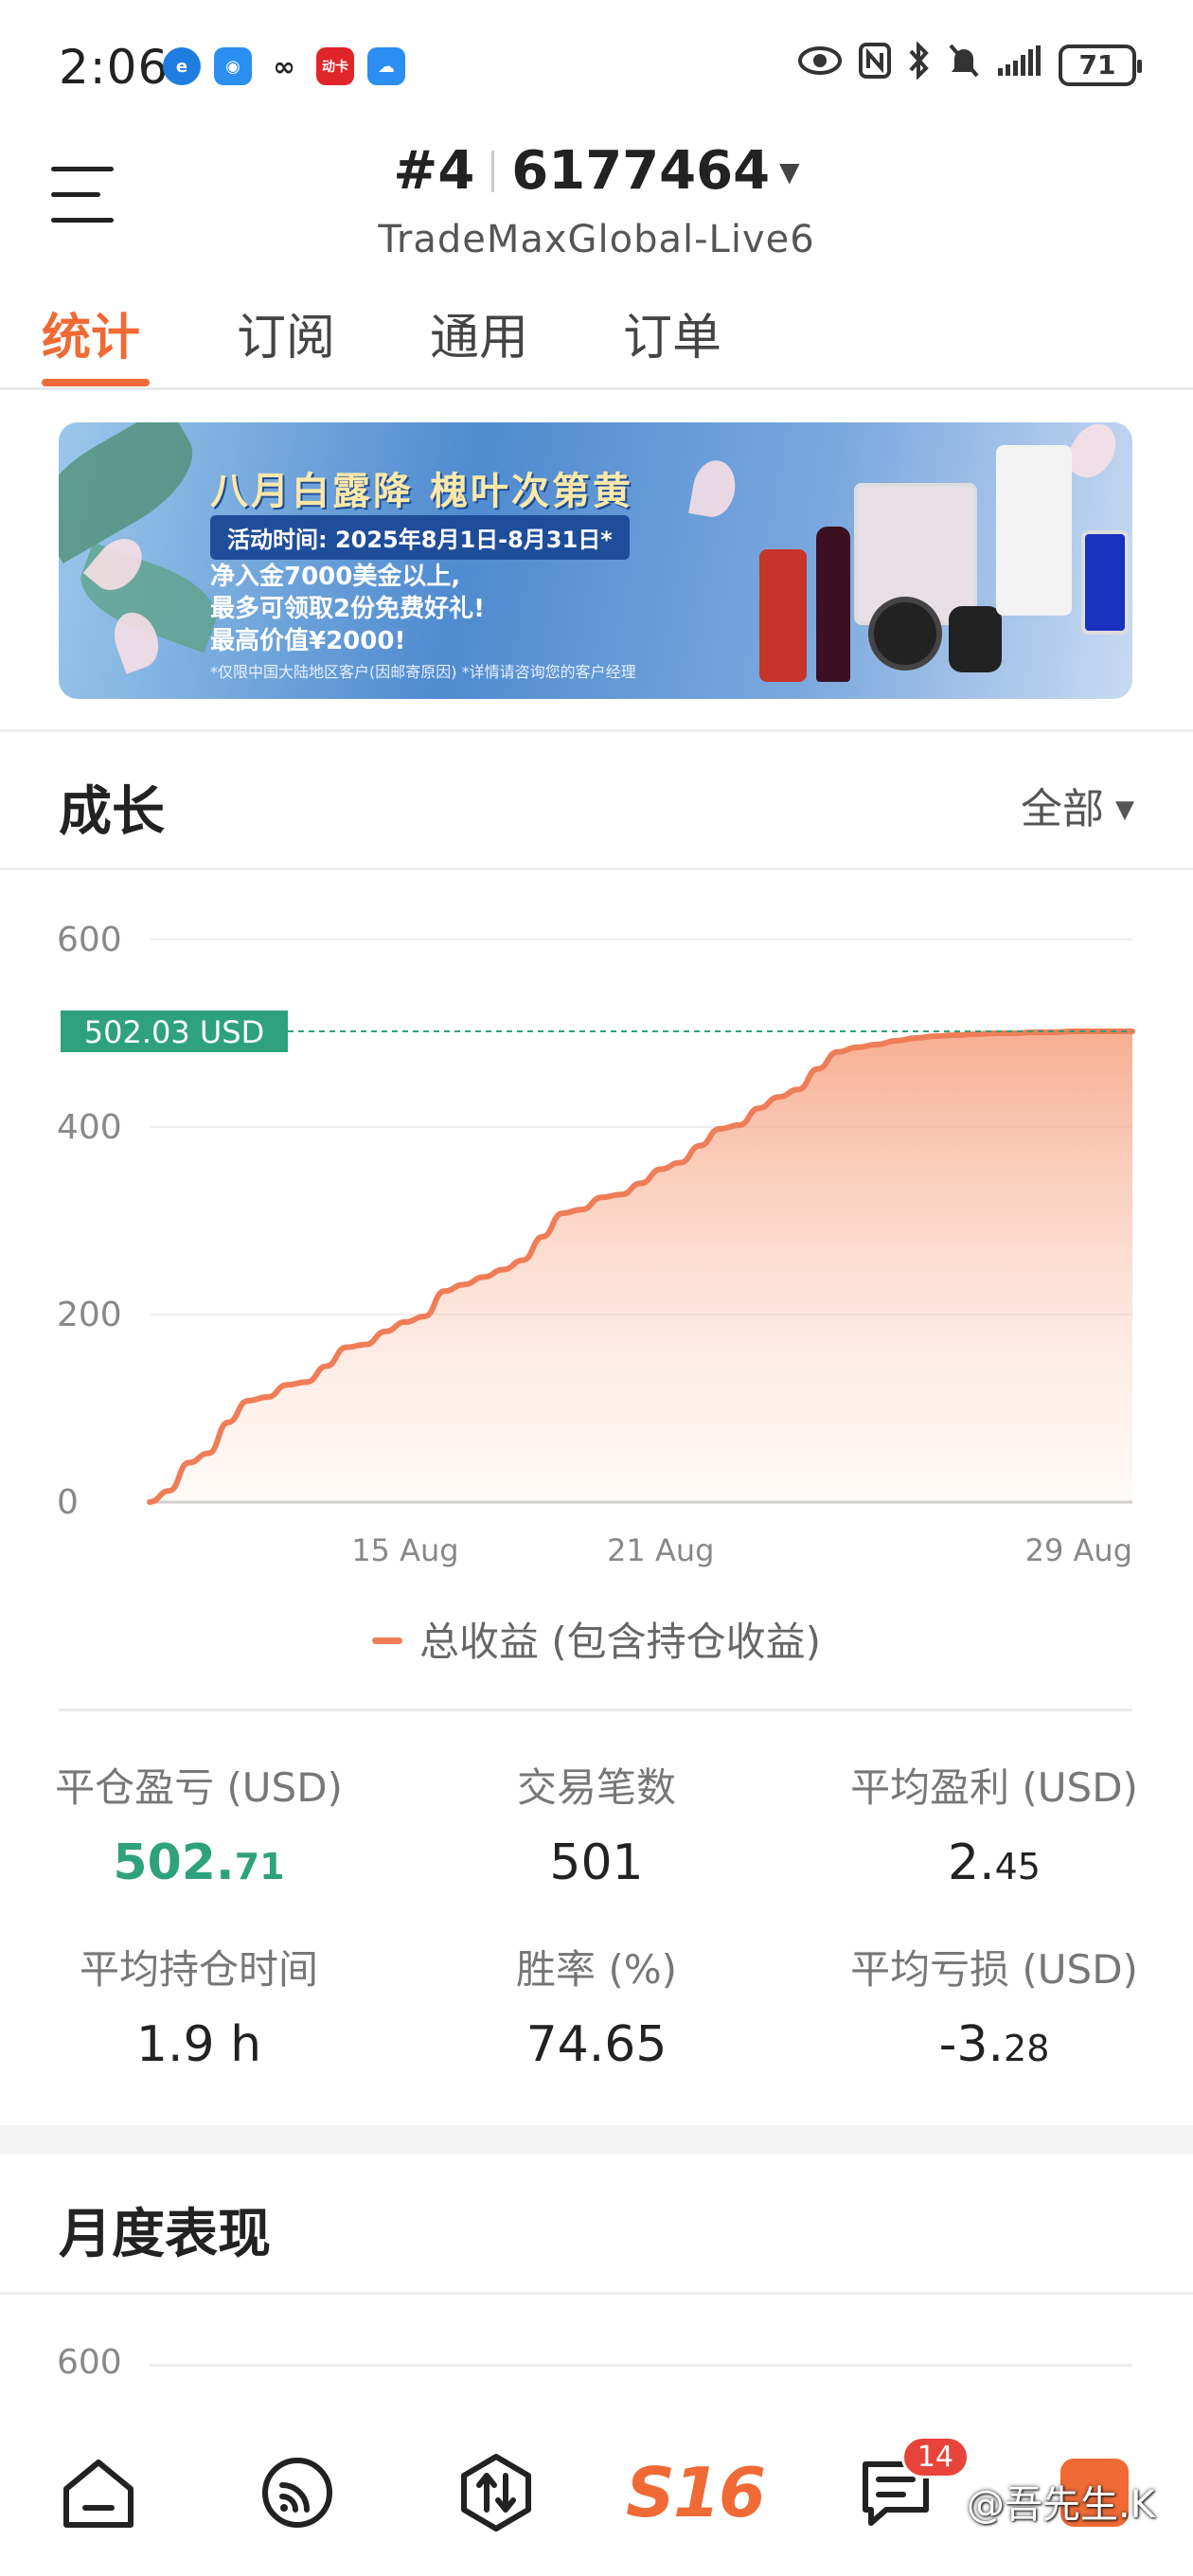  I want to click on stat-value-dec: 71, so click(259, 1866).